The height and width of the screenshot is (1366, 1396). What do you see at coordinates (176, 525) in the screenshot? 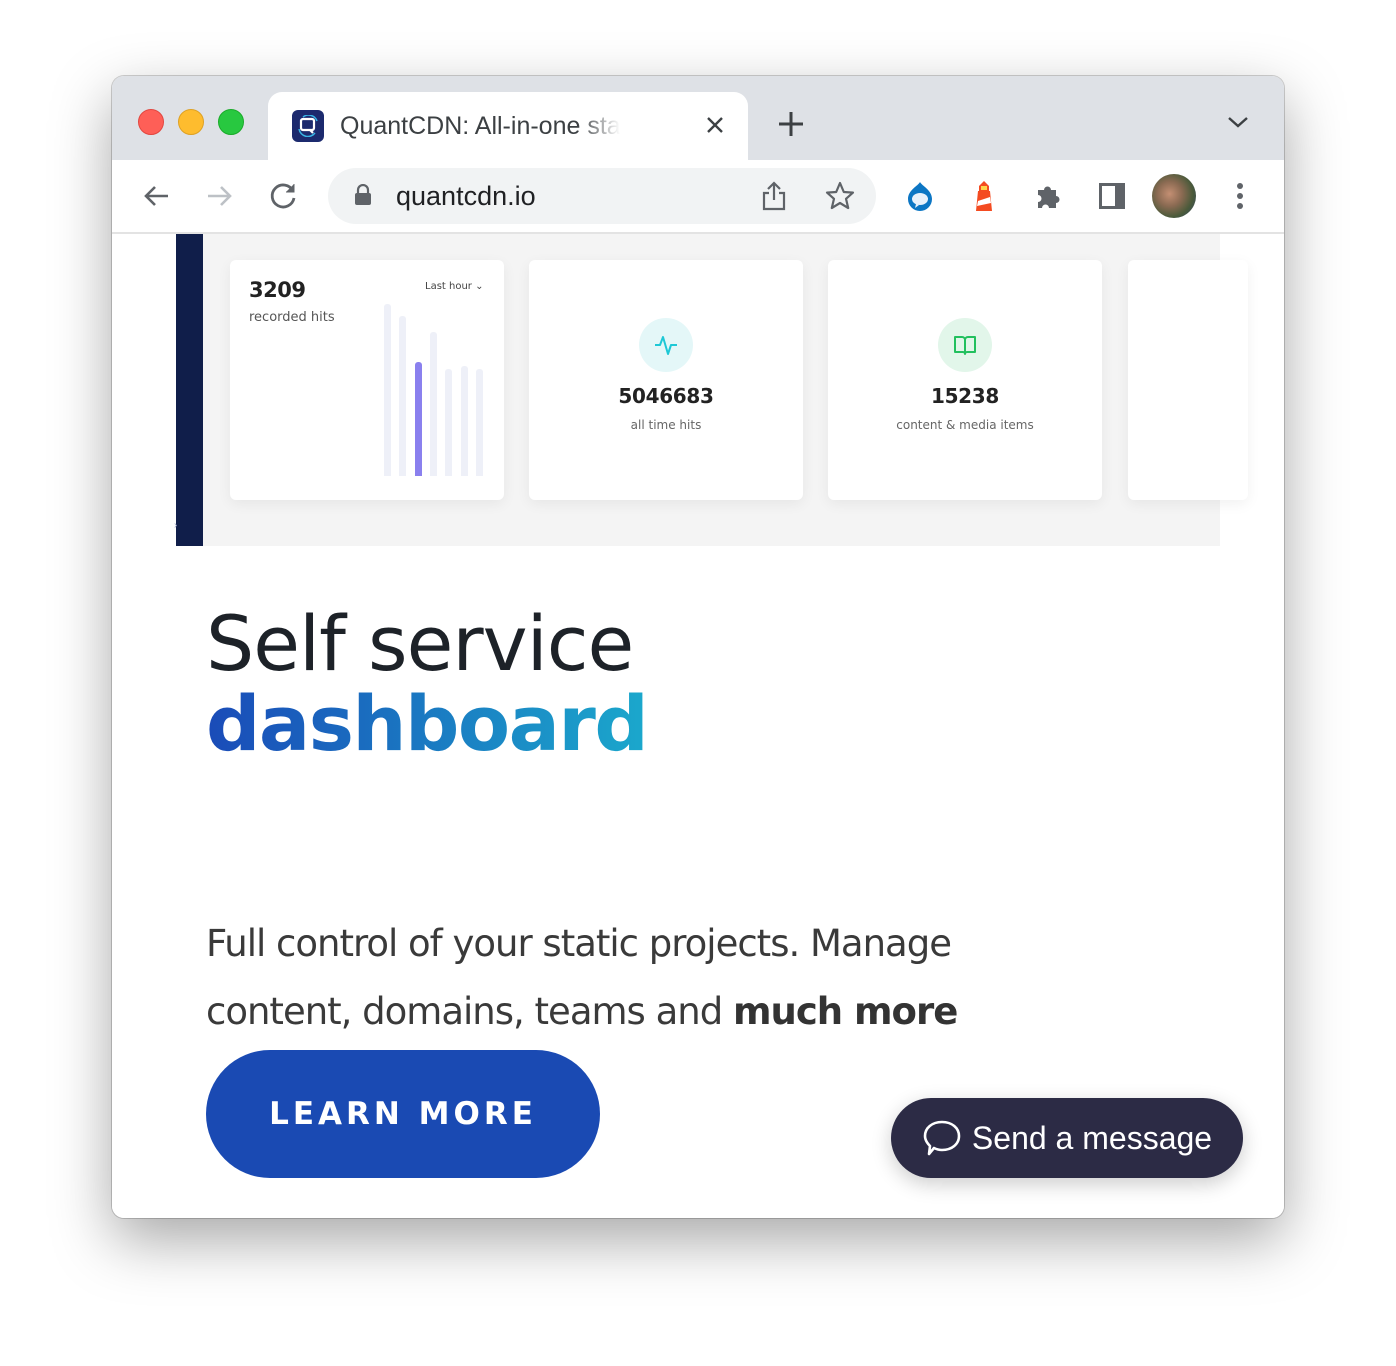
I see `sidebar-expand-chevron-icon: ›` at bounding box center [176, 525].